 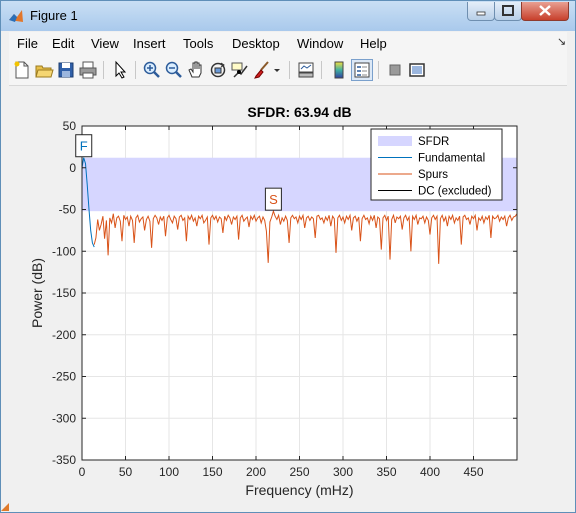 What do you see at coordinates (22, 70) in the screenshot?
I see `new-figure-icon` at bounding box center [22, 70].